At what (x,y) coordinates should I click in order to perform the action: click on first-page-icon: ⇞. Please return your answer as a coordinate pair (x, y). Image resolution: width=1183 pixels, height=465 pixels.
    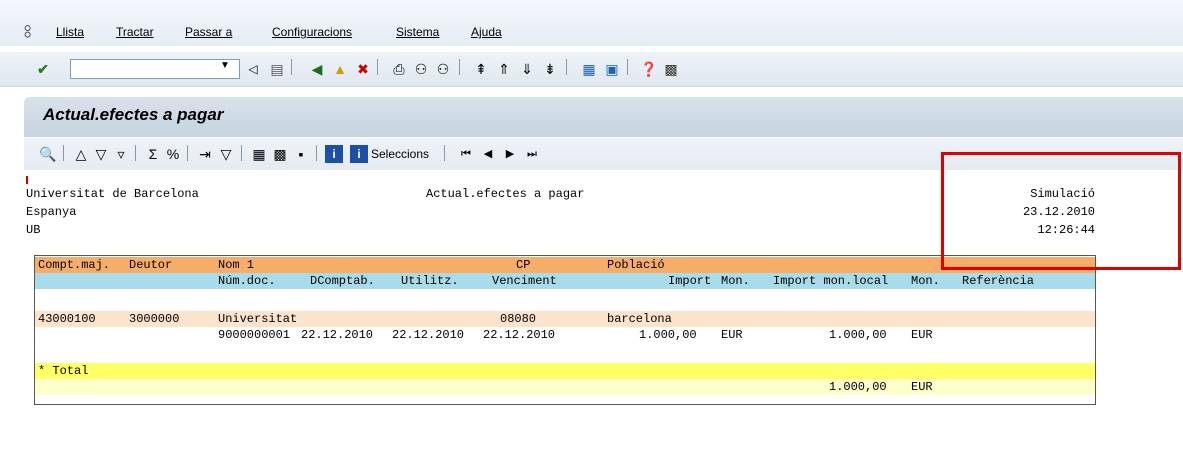
    Looking at the image, I should click on (481, 69).